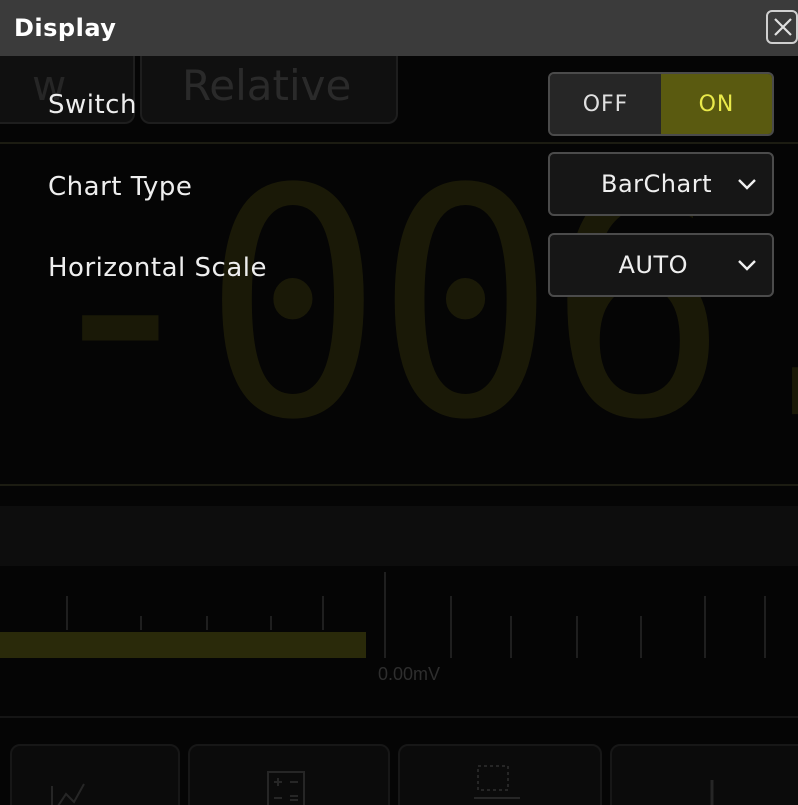  What do you see at coordinates (65, 28) in the screenshot?
I see `dialog-title: Display` at bounding box center [65, 28].